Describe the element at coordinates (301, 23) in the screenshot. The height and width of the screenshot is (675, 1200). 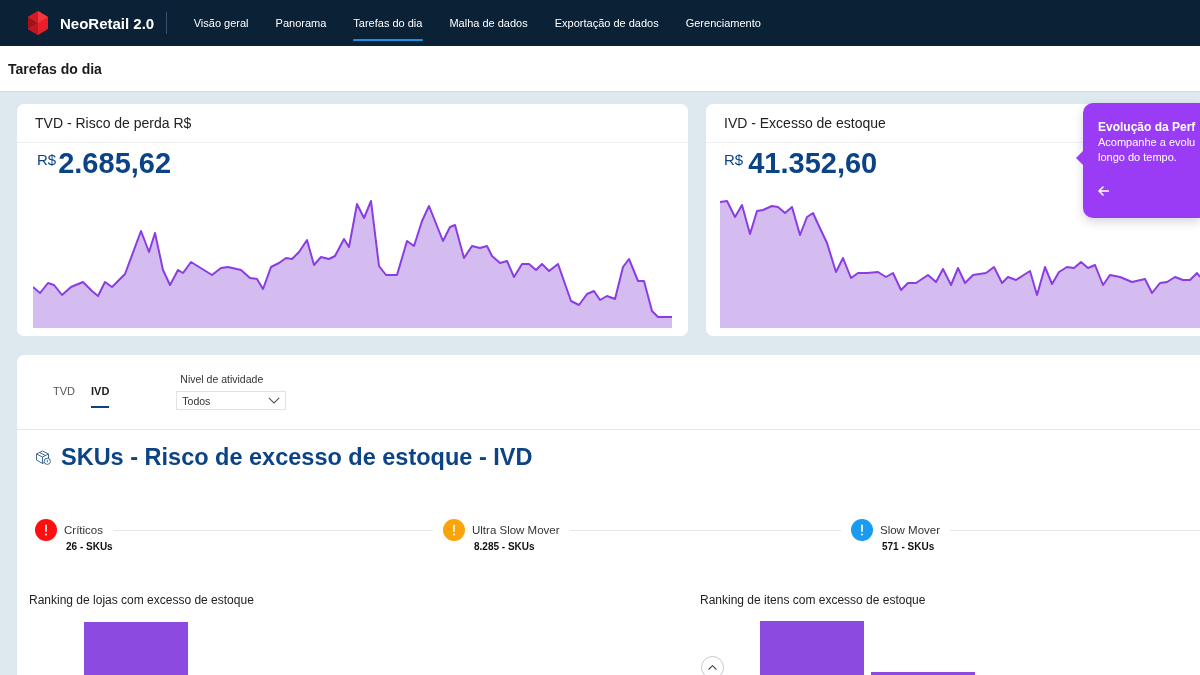
I see `nav-tab: Panorama` at that location.